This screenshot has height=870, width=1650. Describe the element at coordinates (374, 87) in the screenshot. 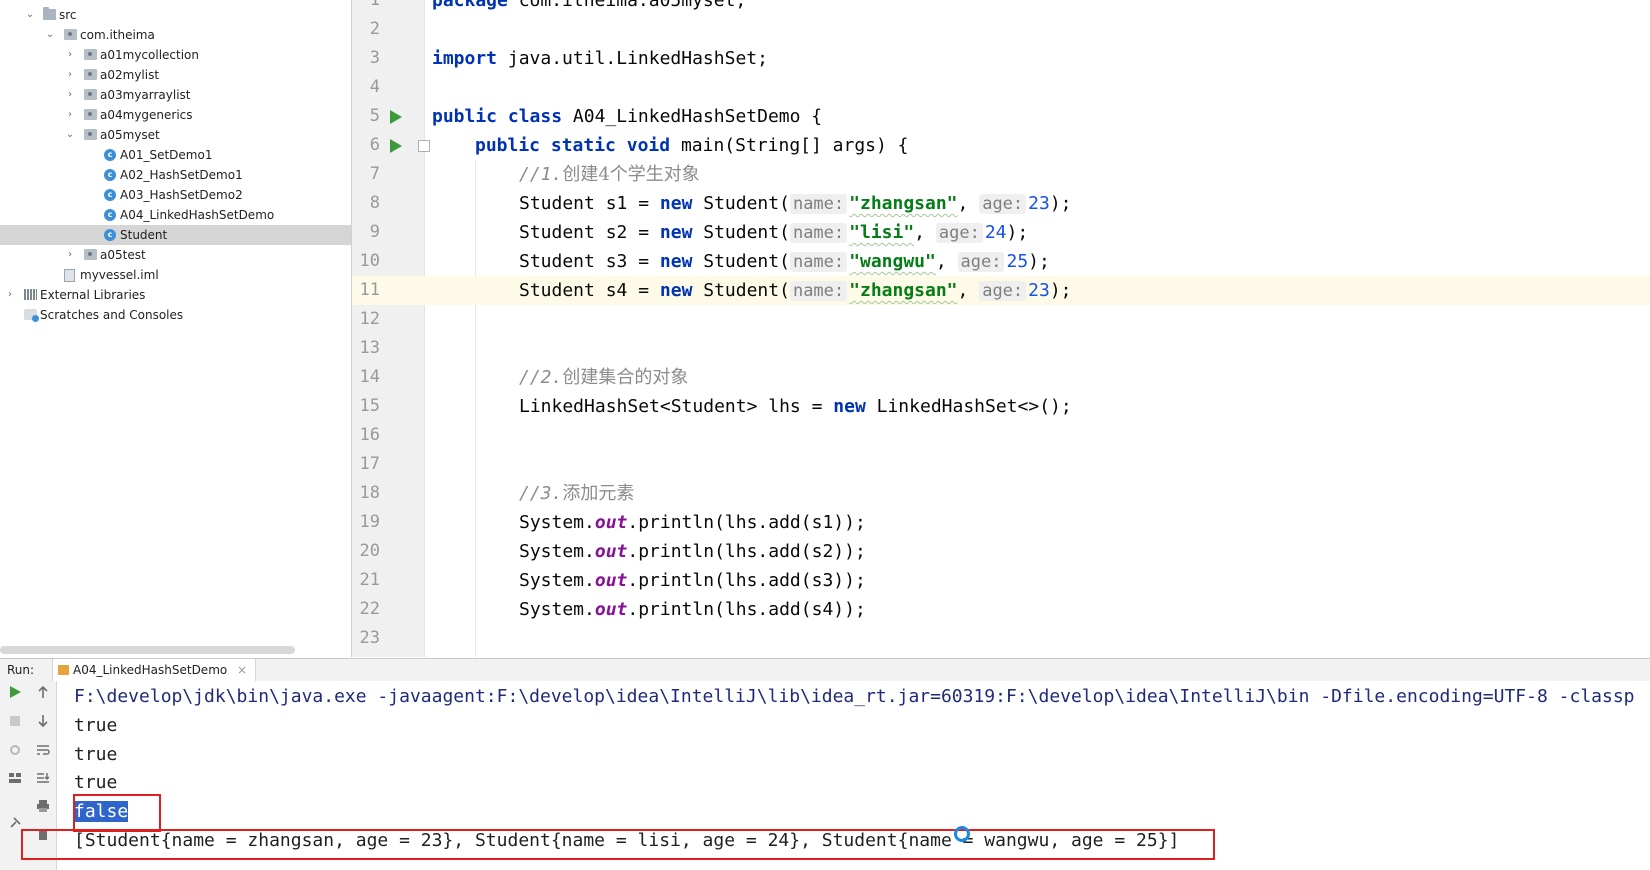

I see `line-number: 4` at that location.